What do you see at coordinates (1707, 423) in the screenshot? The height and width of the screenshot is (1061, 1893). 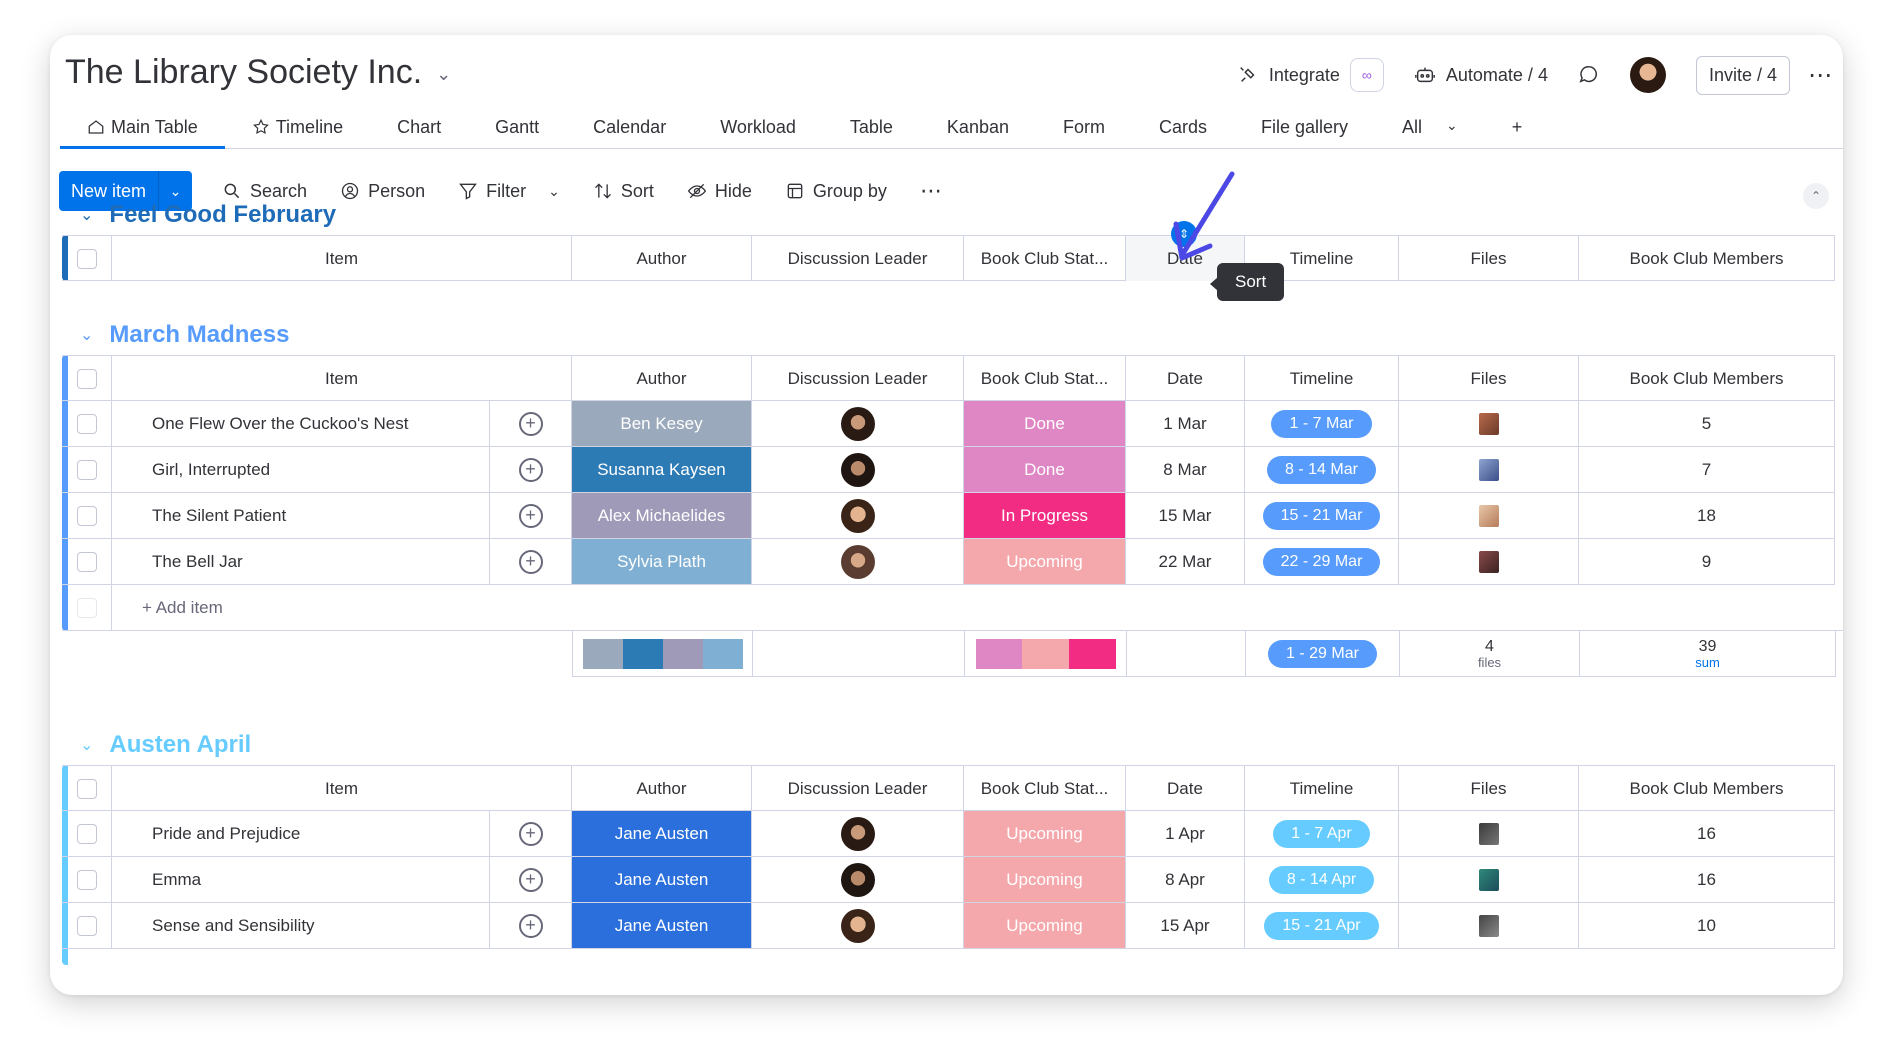 I see `members-cell: 5` at bounding box center [1707, 423].